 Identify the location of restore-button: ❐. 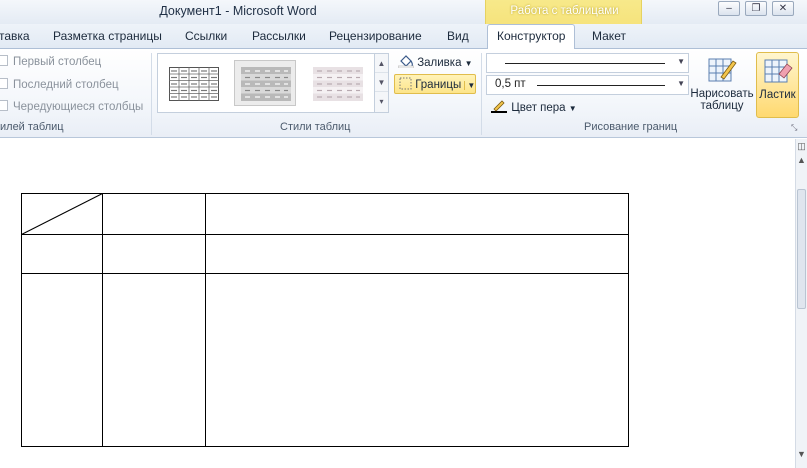
(756, 8).